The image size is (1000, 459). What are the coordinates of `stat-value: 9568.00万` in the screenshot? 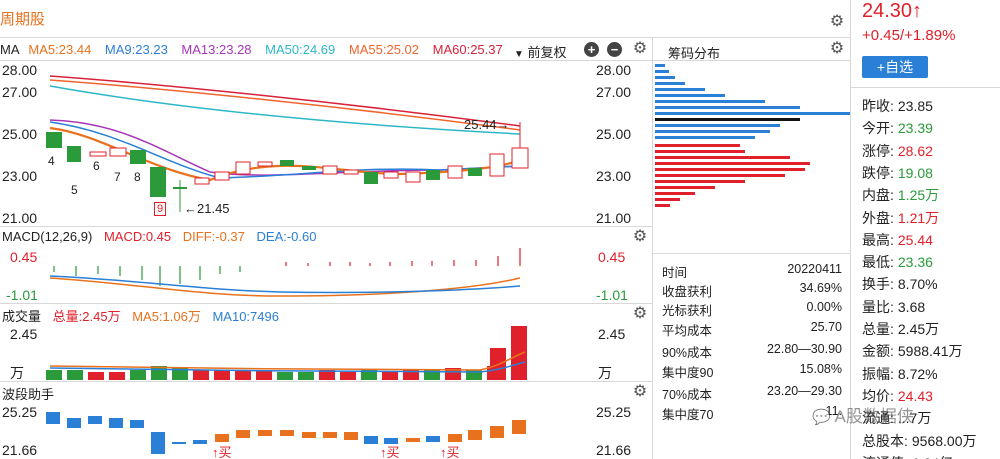 It's located at (944, 440).